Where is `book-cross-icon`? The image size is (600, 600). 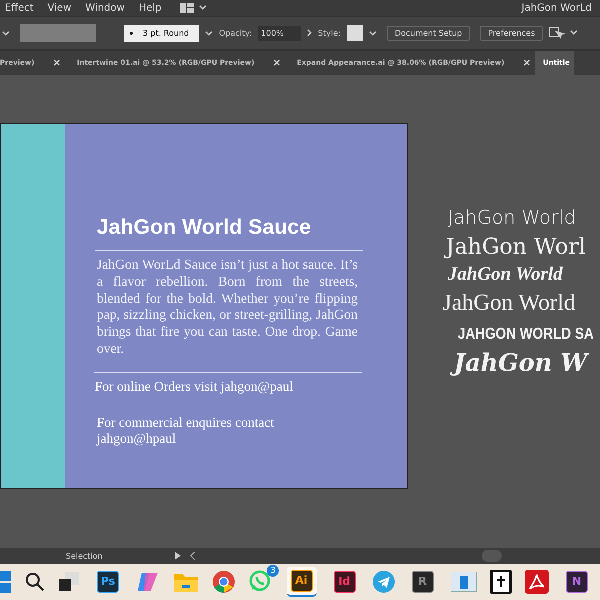 book-cross-icon is located at coordinates (501, 582).